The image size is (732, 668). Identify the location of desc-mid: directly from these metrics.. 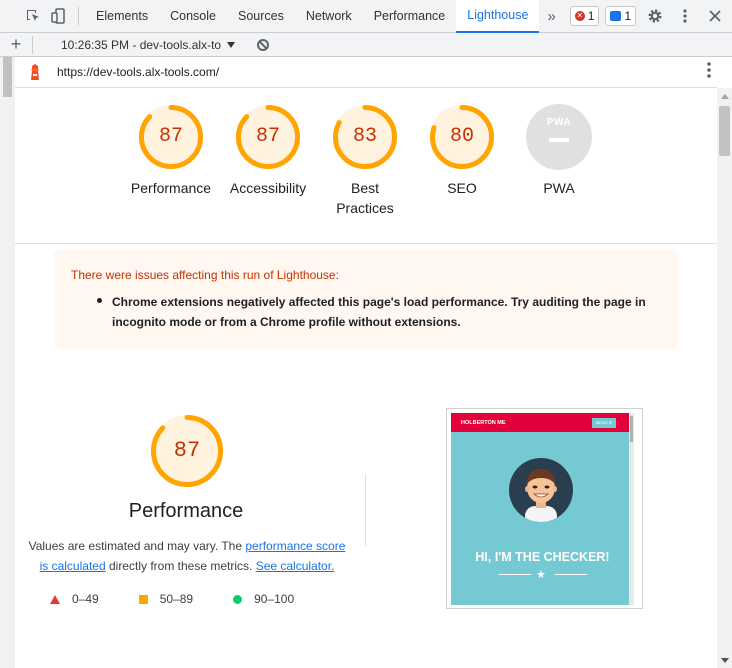
(180, 566).